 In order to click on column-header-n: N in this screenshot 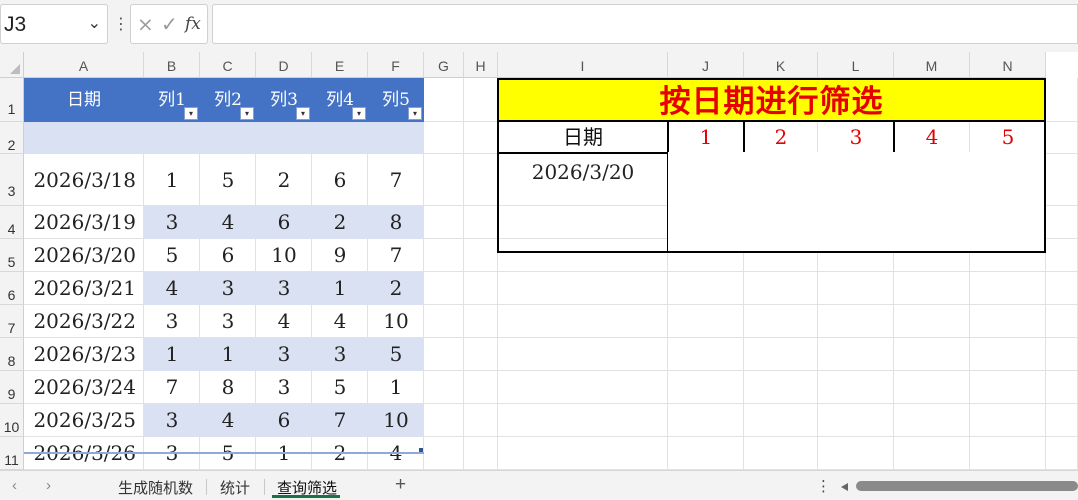, I will do `click(1008, 65)`.